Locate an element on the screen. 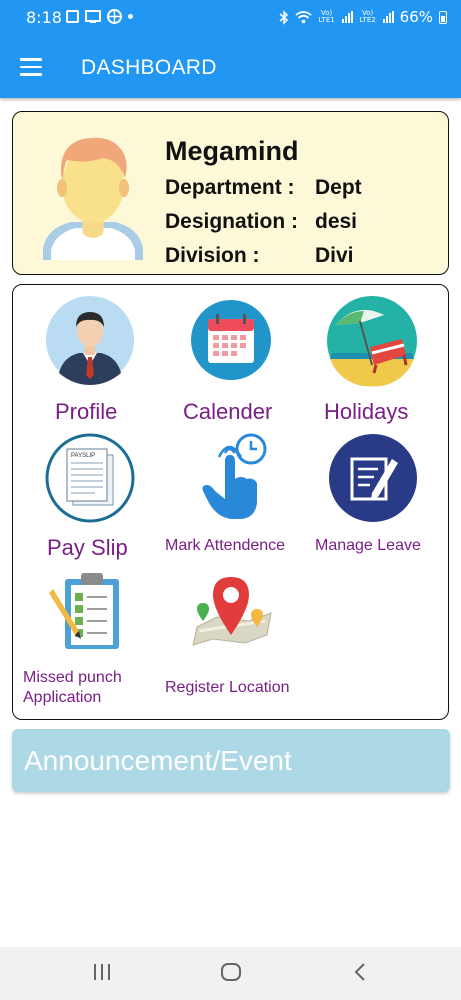 This screenshot has width=461, height=1000. home-icon is located at coordinates (231, 972).